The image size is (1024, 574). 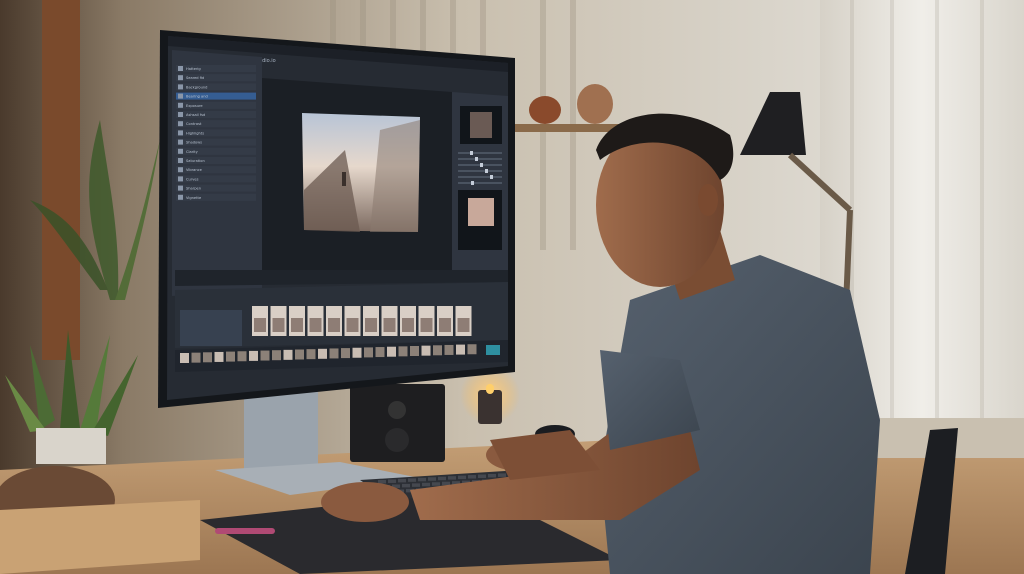 What do you see at coordinates (195, 78) in the screenshot?
I see `layer-name: Seared fid` at bounding box center [195, 78].